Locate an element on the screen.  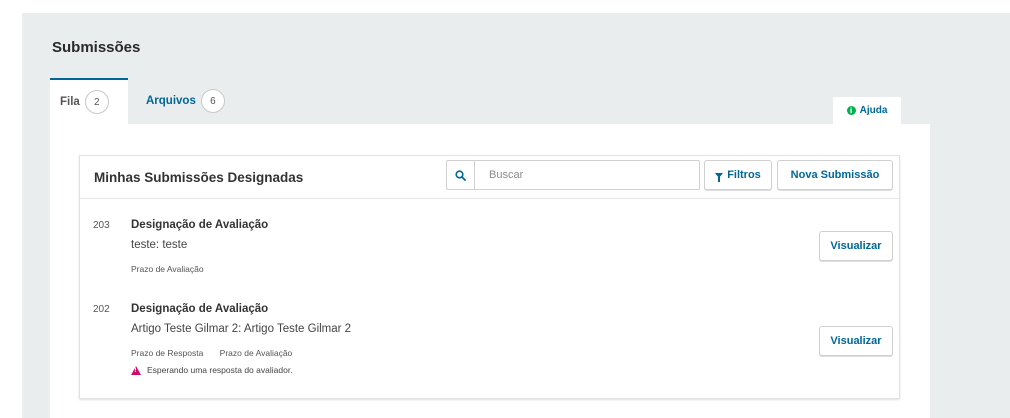
submission-meta: Prazo de Avaliação is located at coordinates (167, 269).